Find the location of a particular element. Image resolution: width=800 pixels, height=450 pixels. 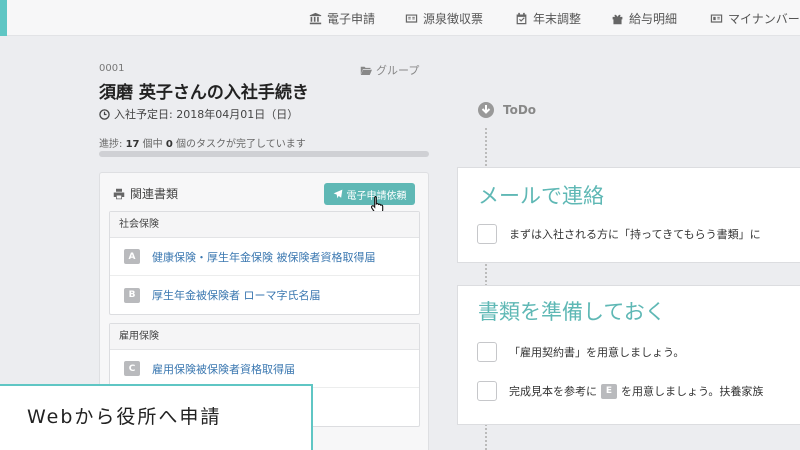

todo-label: ToDo is located at coordinates (506, 110).